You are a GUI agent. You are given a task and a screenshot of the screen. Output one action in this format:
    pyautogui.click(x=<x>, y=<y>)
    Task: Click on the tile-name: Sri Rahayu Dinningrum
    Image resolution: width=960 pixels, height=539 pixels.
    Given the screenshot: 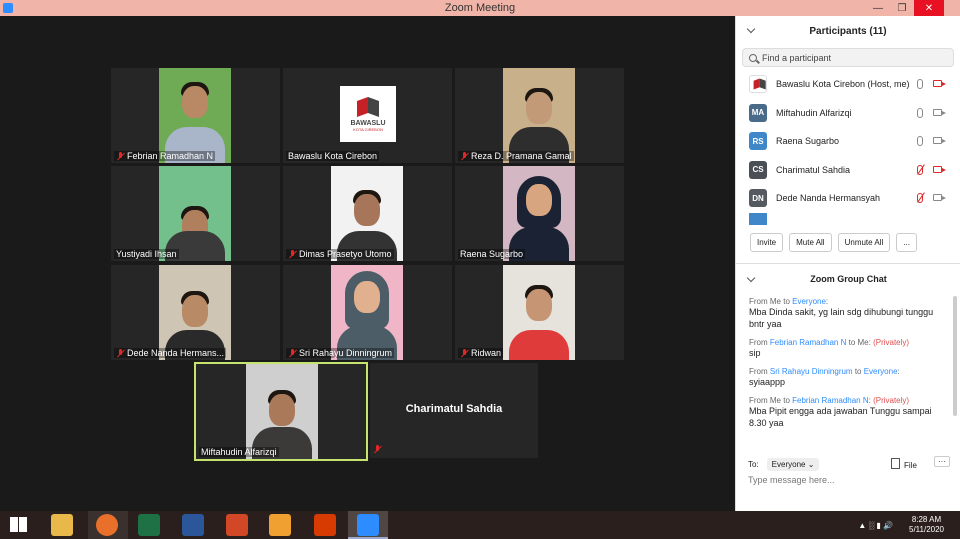 What is the action you would take?
    pyautogui.click(x=340, y=353)
    